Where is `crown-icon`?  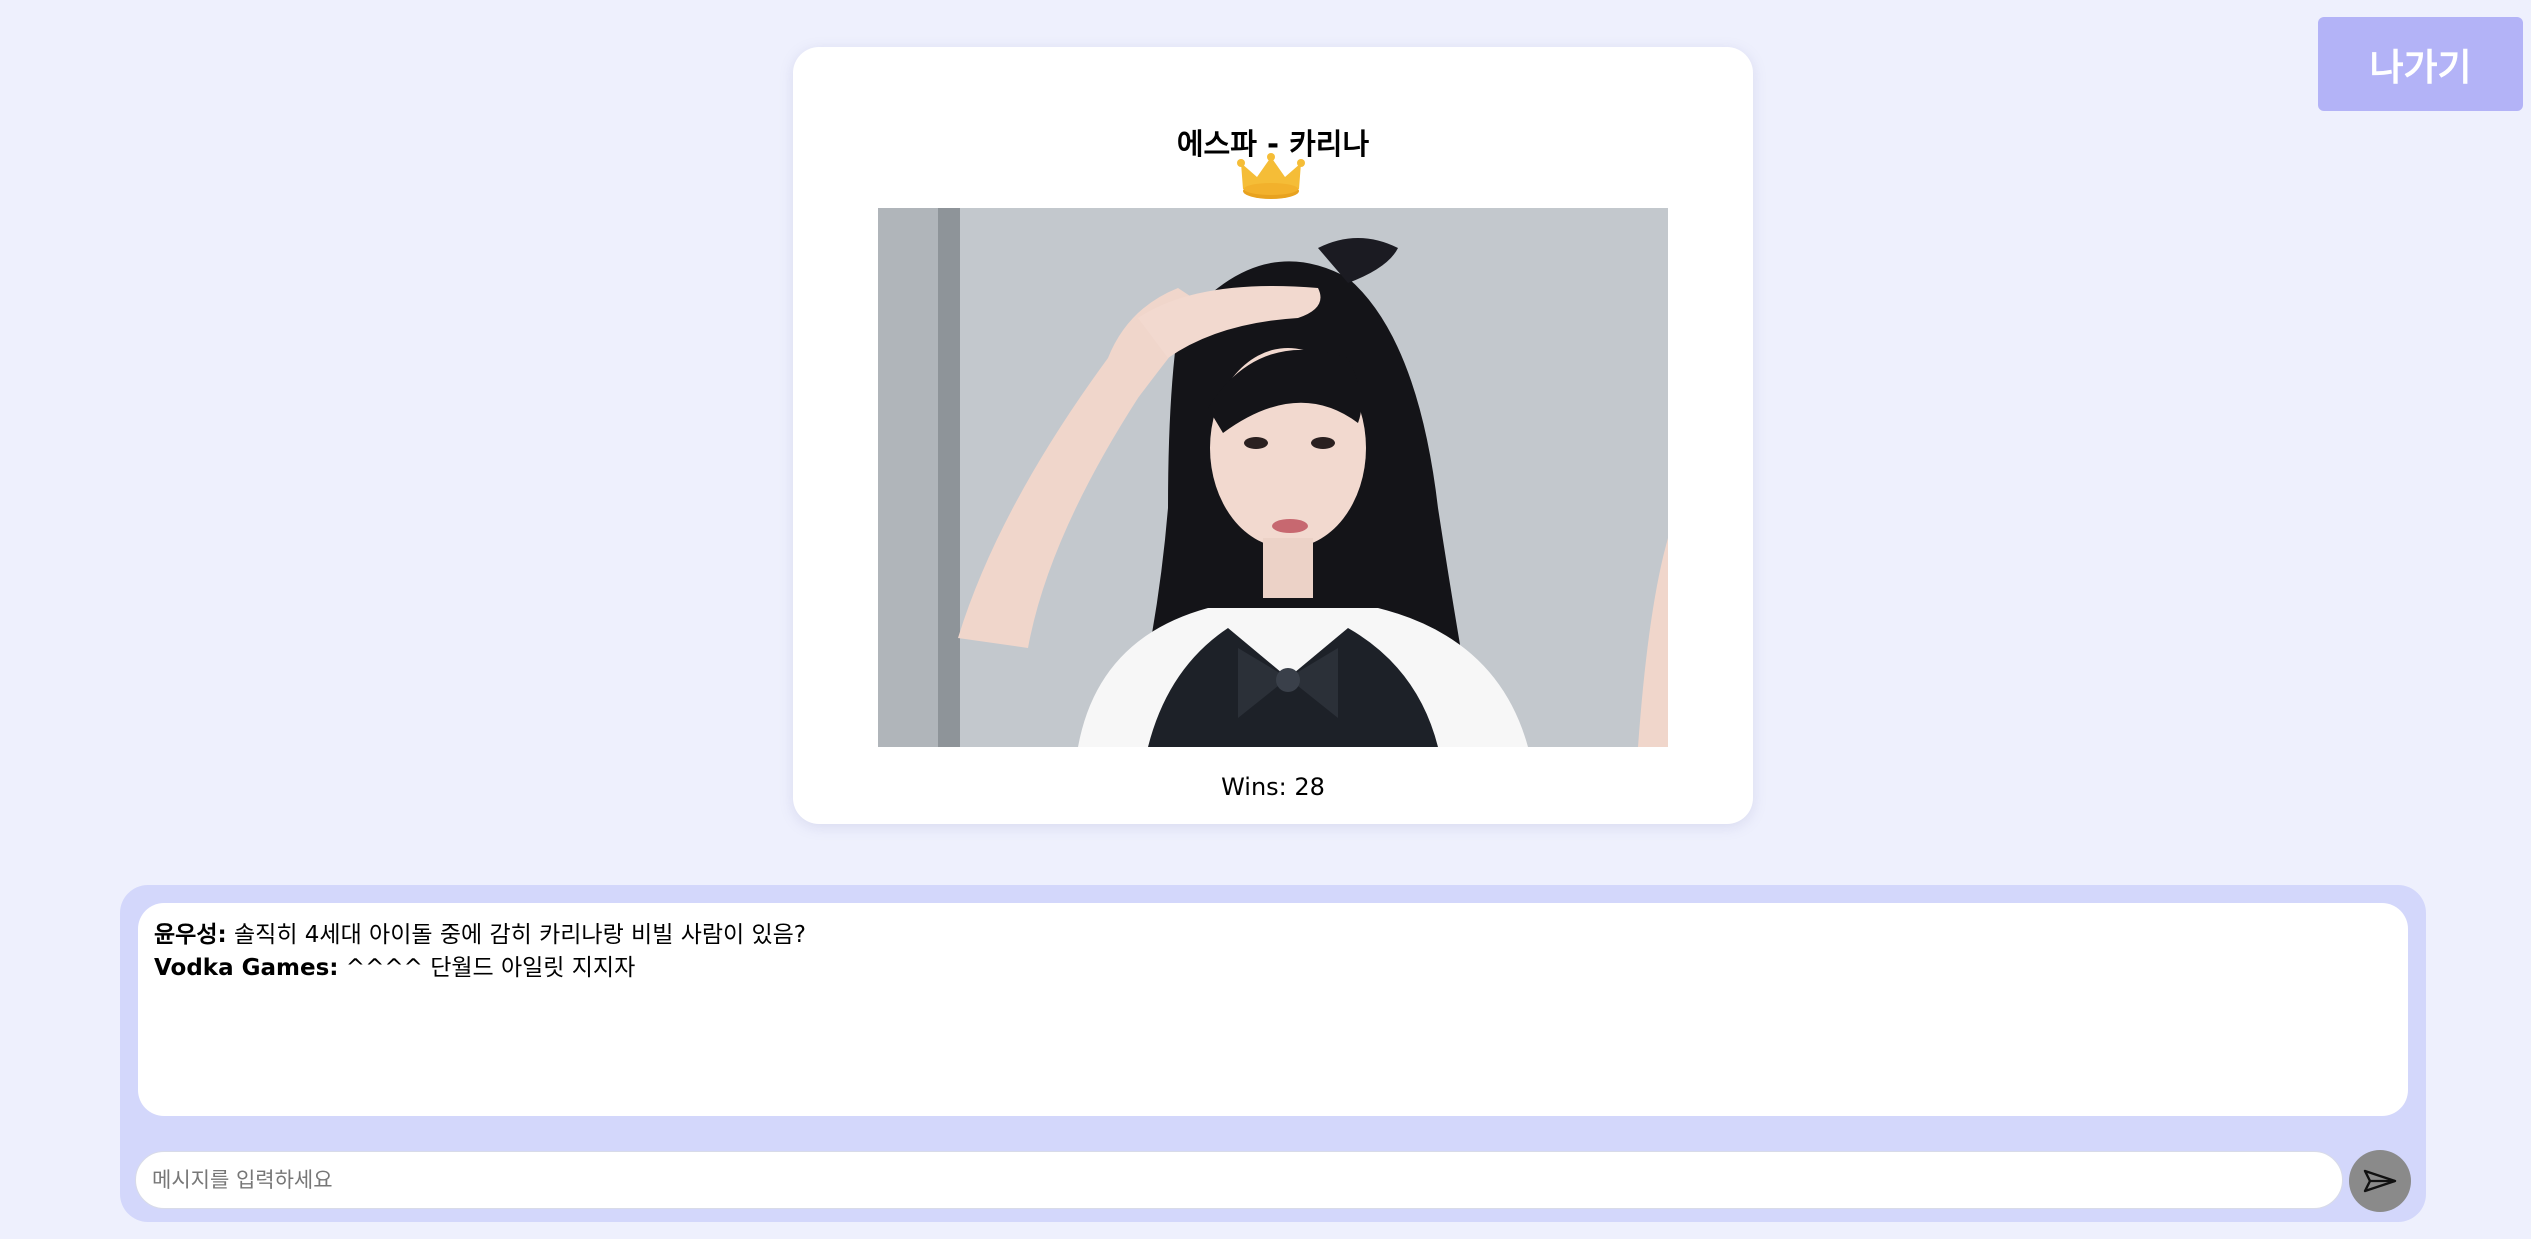 crown-icon is located at coordinates (1271, 176).